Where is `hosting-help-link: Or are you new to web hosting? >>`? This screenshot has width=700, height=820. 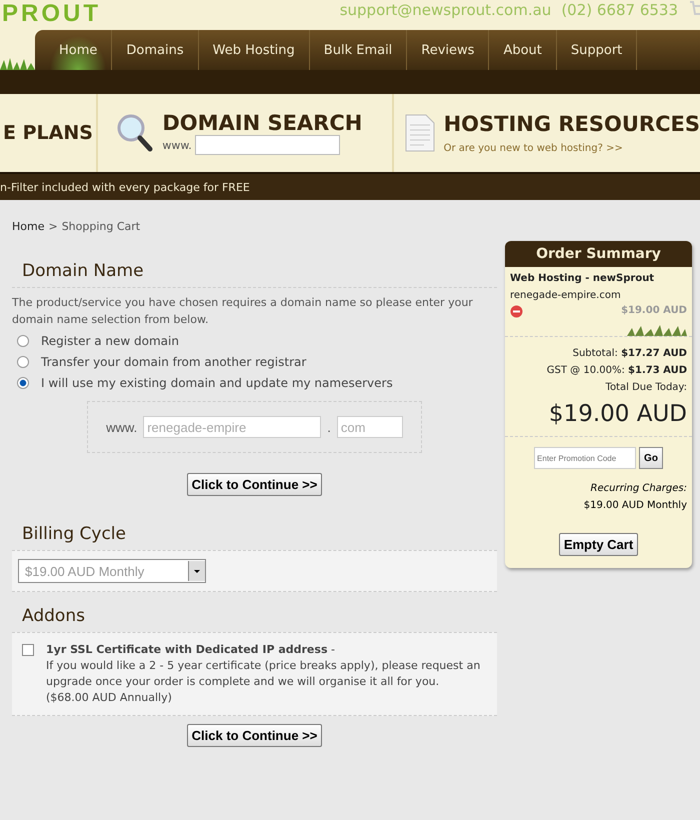 hosting-help-link: Or are you new to web hosting? >> is located at coordinates (533, 148).